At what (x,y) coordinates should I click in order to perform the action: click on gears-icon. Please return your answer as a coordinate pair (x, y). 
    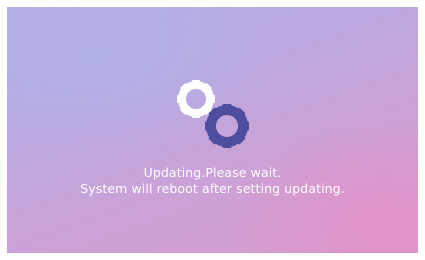
    Looking at the image, I should click on (213, 112).